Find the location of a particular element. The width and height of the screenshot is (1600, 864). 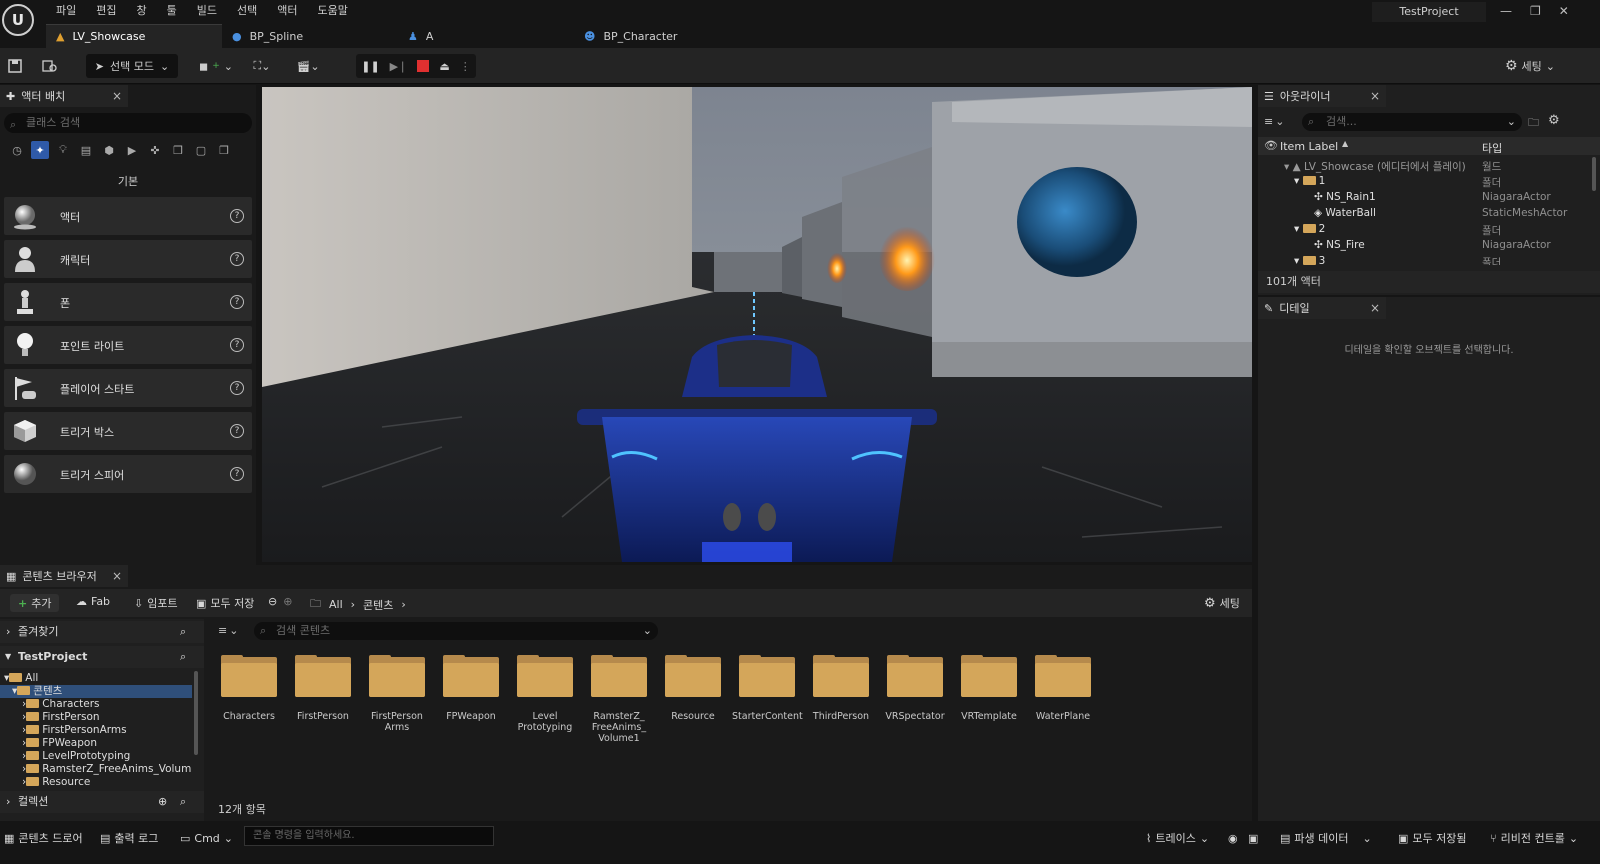

volumes-icon: ✜ is located at coordinates (155, 150).